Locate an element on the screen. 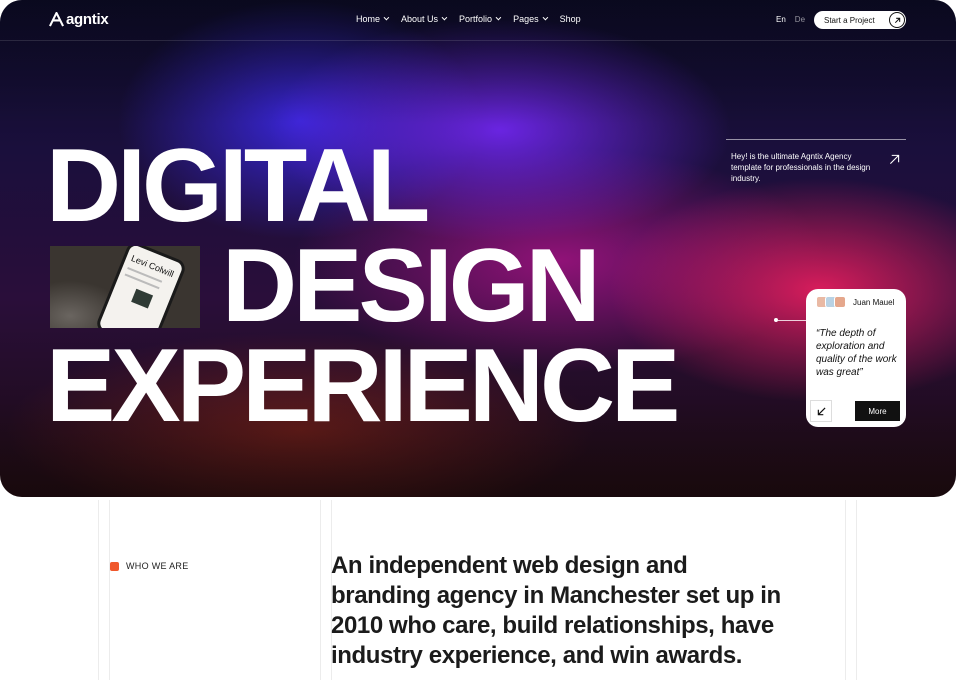 This screenshot has height=680, width=956. hero-thumbnail: Levi Colwill is located at coordinates (125, 287).